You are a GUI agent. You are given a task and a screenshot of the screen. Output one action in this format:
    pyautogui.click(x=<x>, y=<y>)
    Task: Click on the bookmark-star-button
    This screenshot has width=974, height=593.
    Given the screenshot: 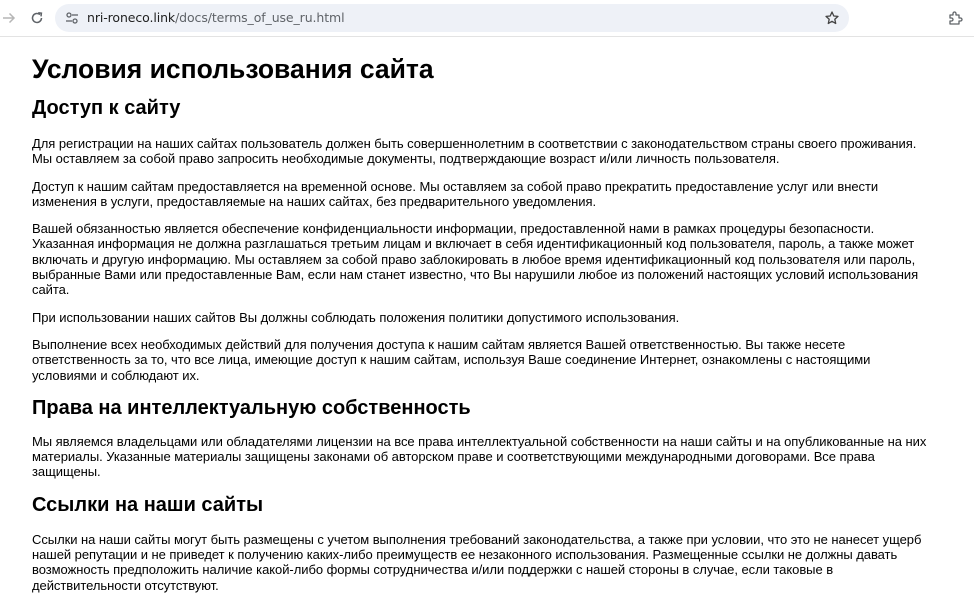 What is the action you would take?
    pyautogui.click(x=832, y=18)
    